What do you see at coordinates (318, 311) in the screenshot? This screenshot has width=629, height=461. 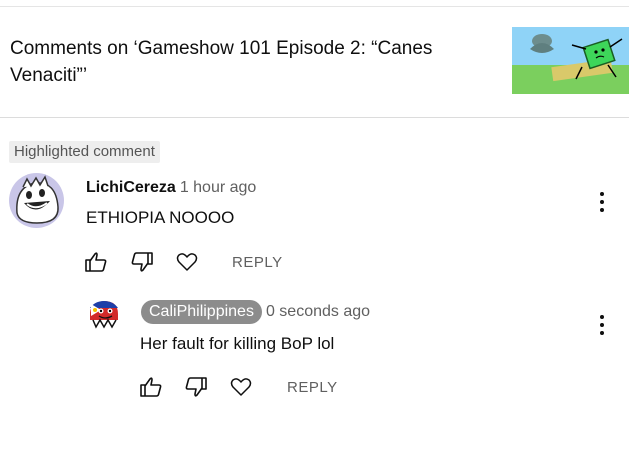 I see `reply-timestamp: 0 seconds ago` at bounding box center [318, 311].